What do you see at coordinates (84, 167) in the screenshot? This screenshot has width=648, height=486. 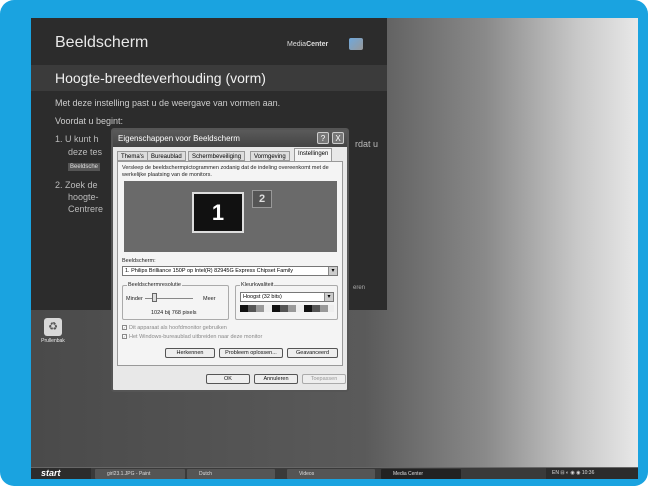 I see `mc-display-button: Beeldsche` at bounding box center [84, 167].